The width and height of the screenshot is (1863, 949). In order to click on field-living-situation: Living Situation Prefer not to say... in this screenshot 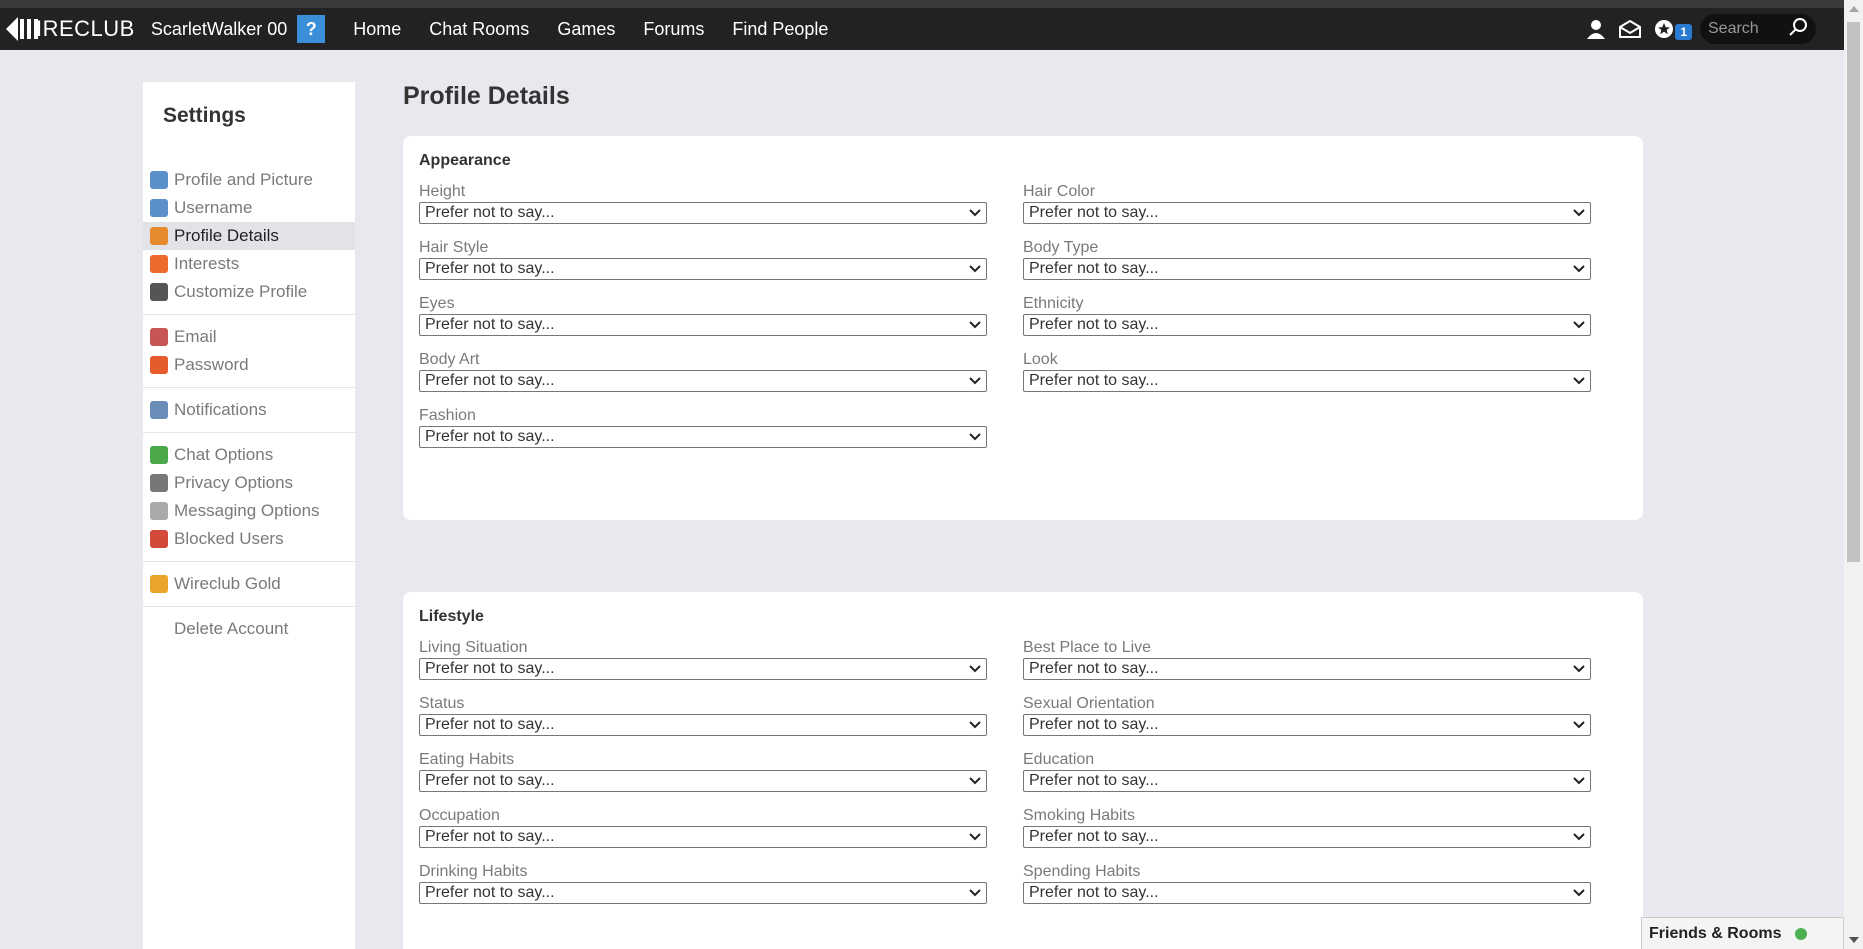, I will do `click(703, 659)`.